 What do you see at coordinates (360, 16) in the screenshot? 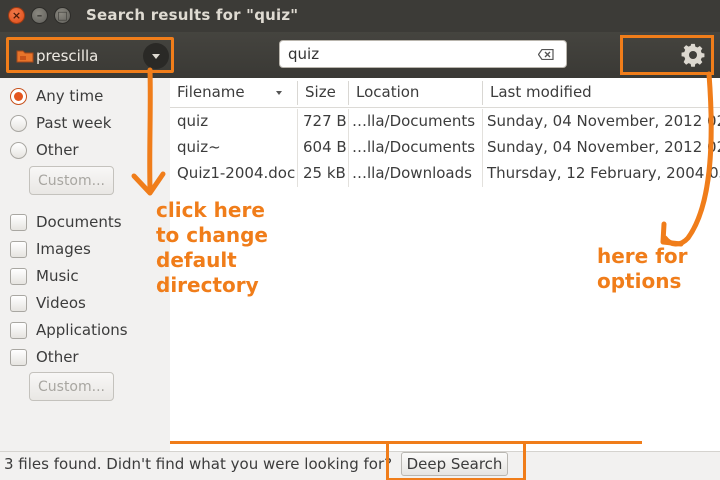
I see `title-bar: × – □ Search results for "quiz"` at bounding box center [360, 16].